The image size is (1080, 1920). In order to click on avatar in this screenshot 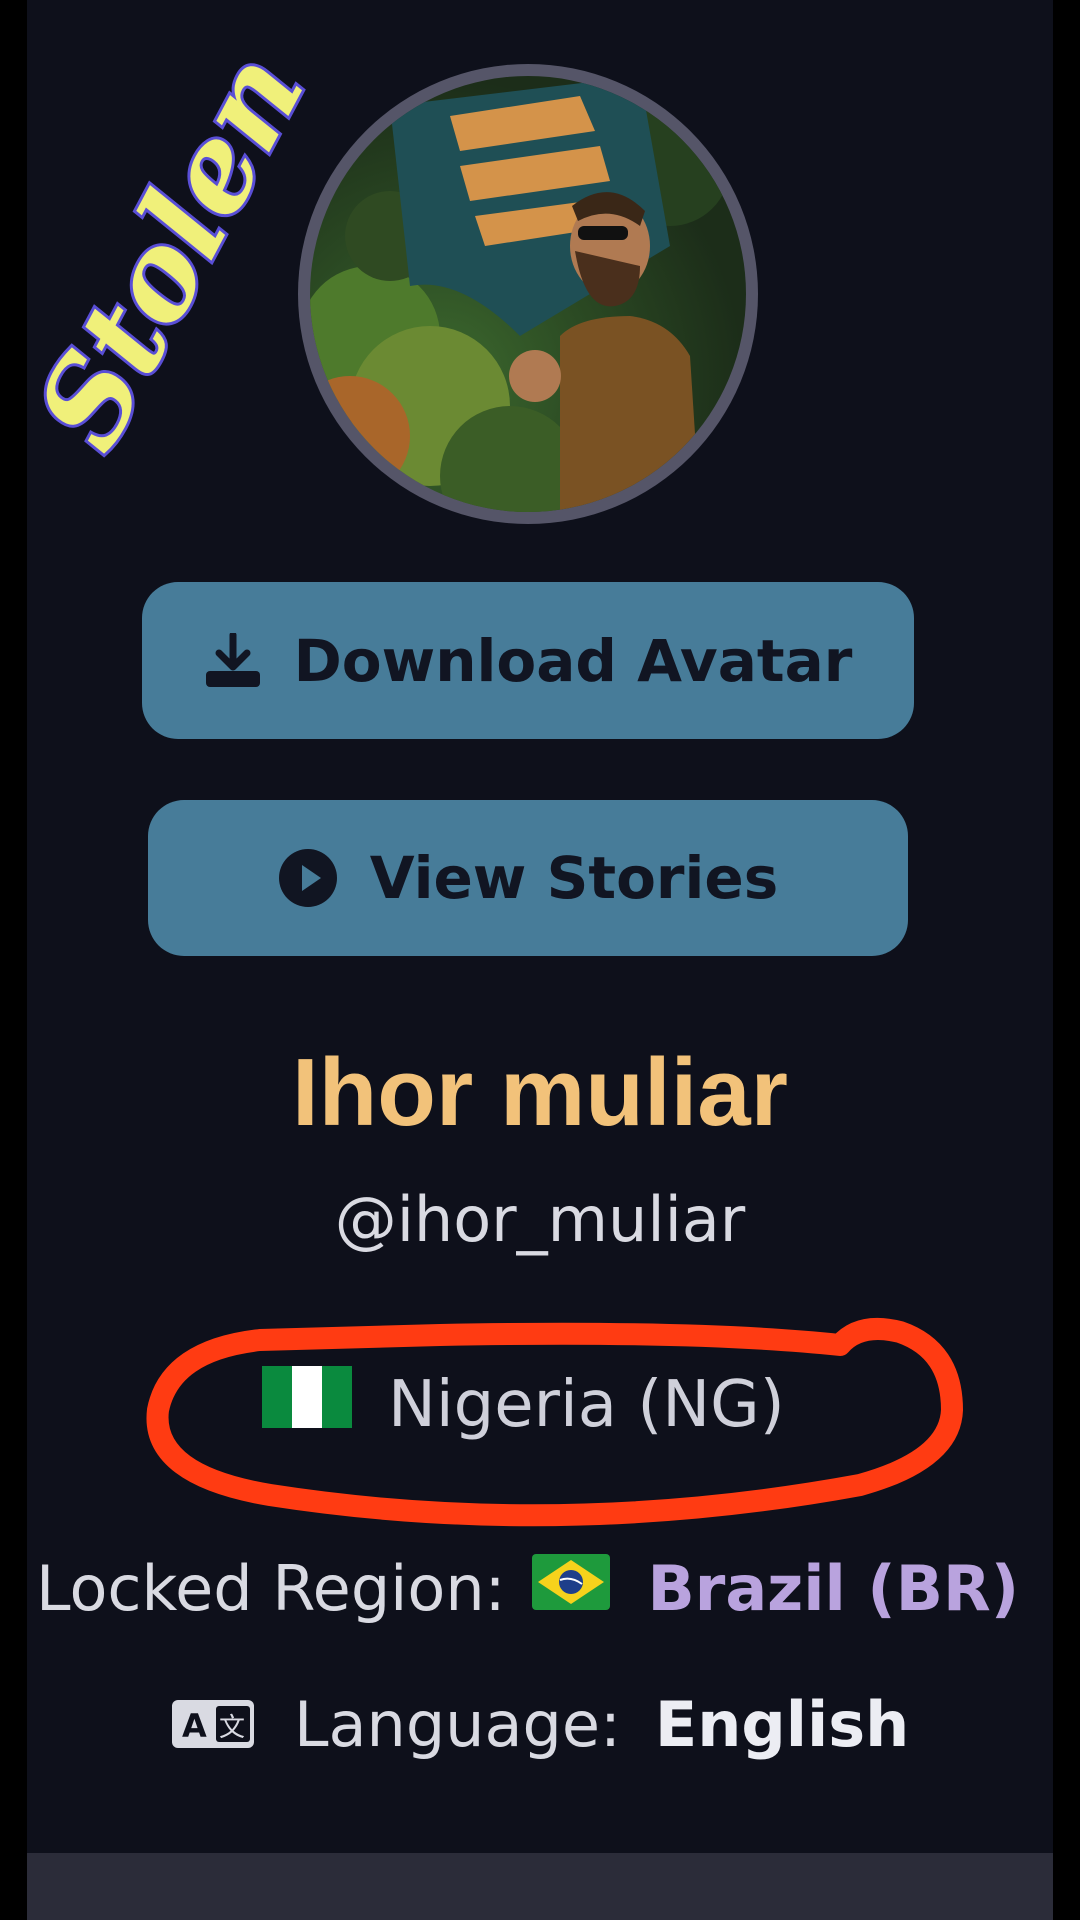, I will do `click(528, 294)`.